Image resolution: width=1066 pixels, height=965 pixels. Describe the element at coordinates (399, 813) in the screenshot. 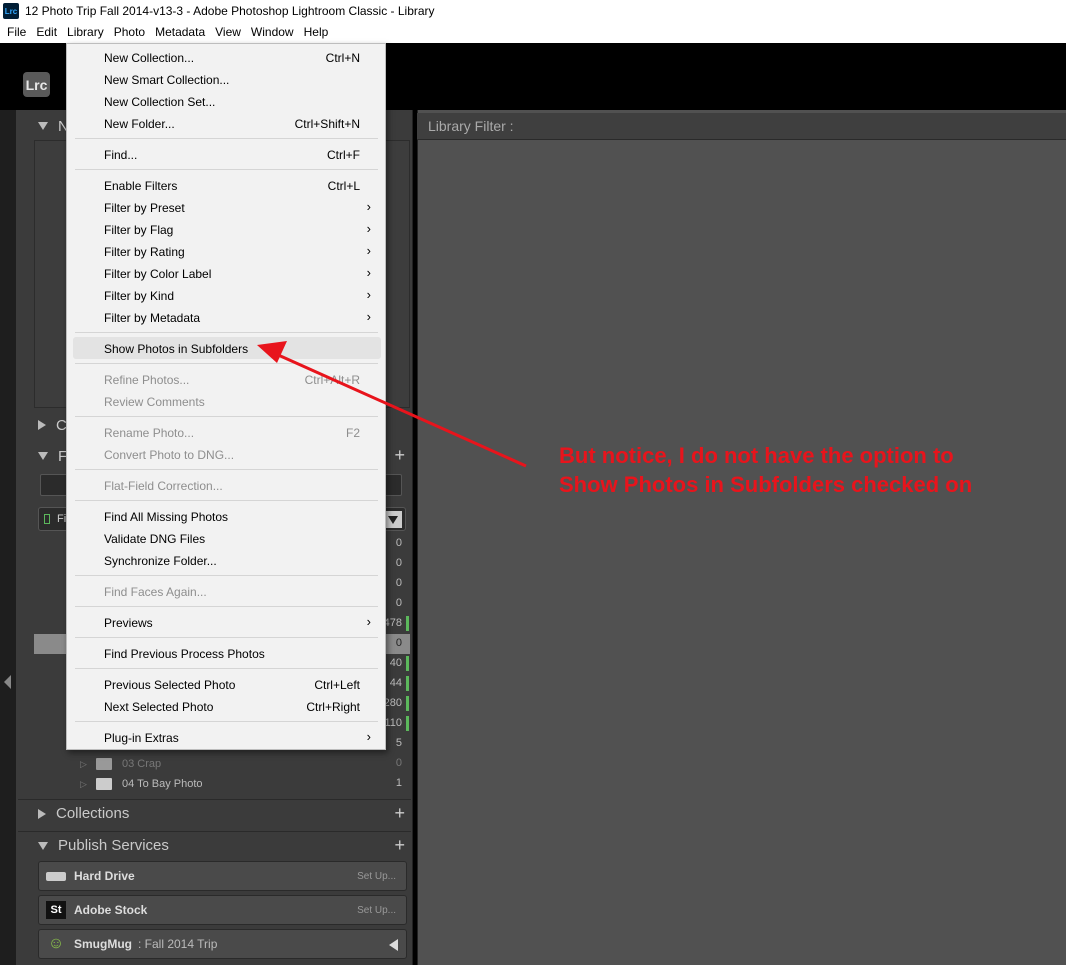

I see `add-collection-plus-icon: +` at that location.